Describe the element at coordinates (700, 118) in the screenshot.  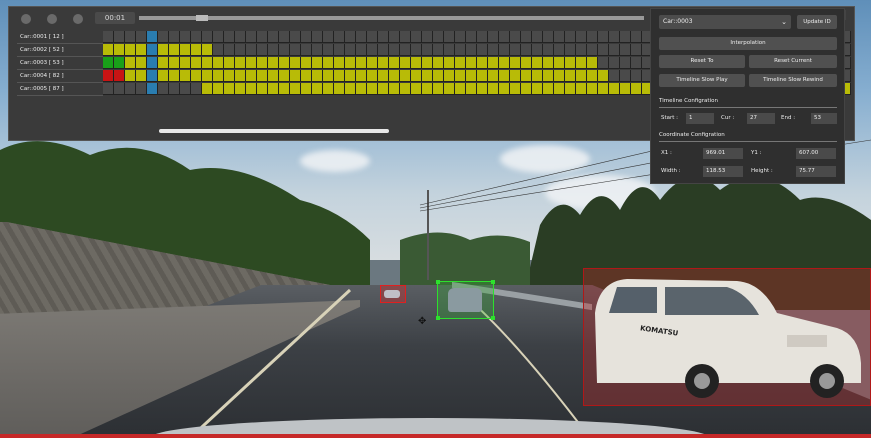
I see `start-field: 1` at that location.